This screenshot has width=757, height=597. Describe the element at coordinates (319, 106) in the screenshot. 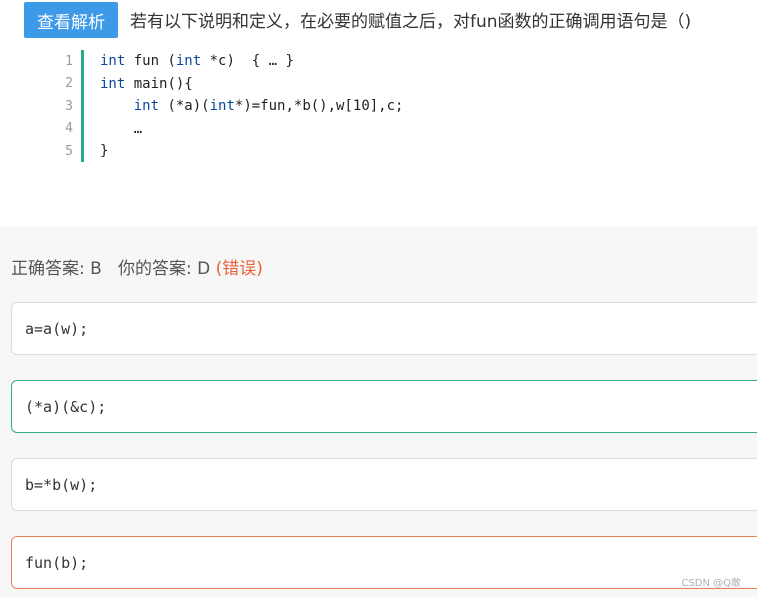

I see `code-fragment: *)=fun,*b(),w[10],c;` at that location.